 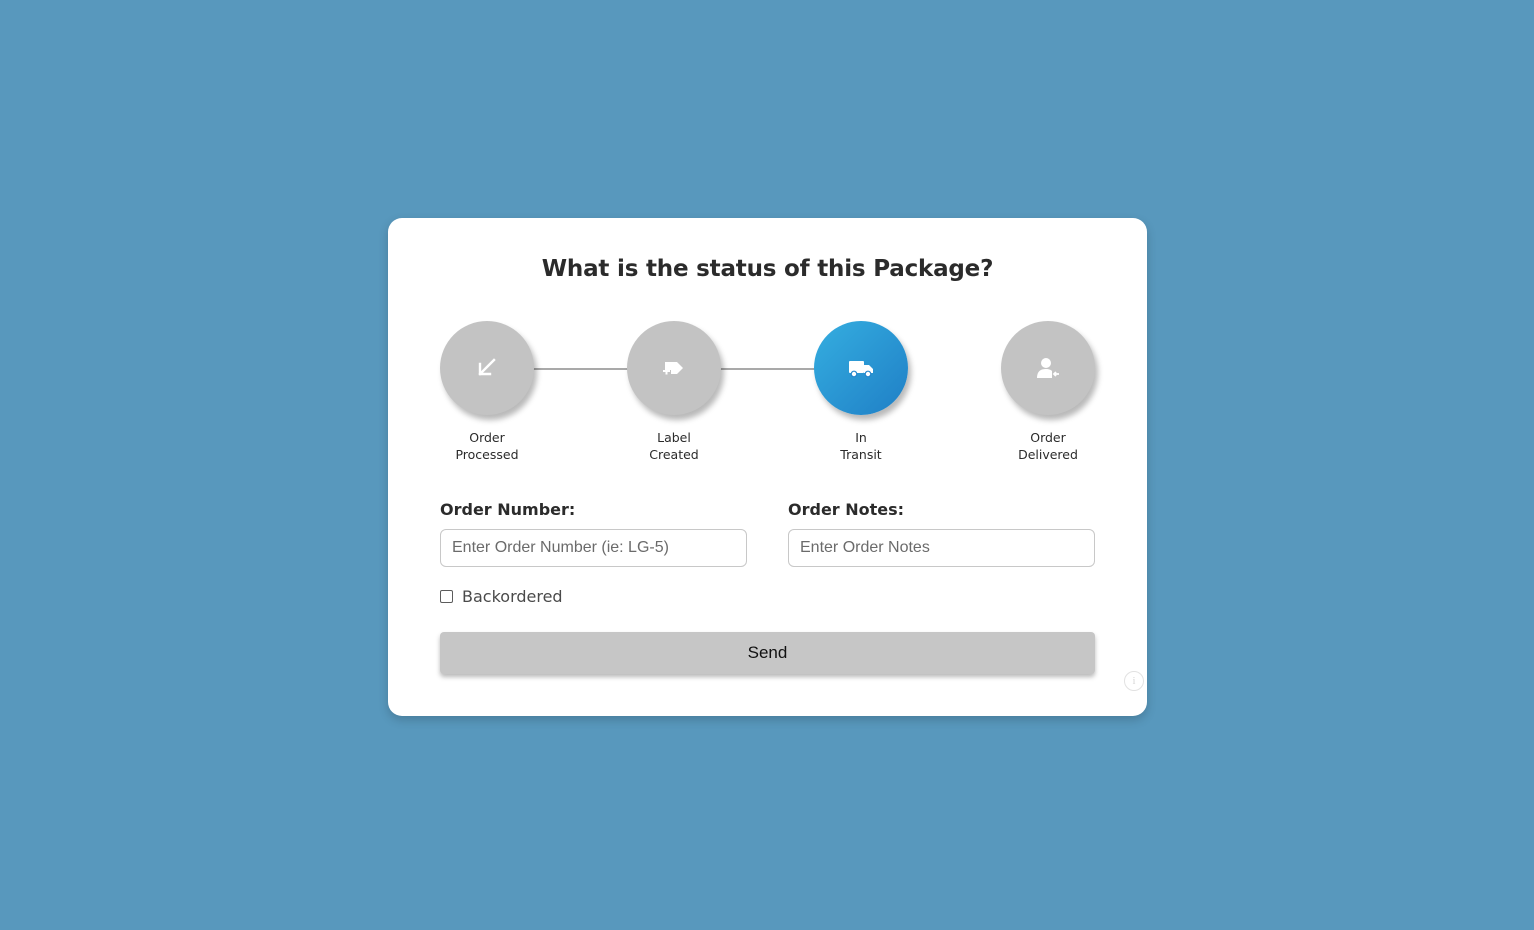 I want to click on backordered-checkbox, so click(x=446, y=596).